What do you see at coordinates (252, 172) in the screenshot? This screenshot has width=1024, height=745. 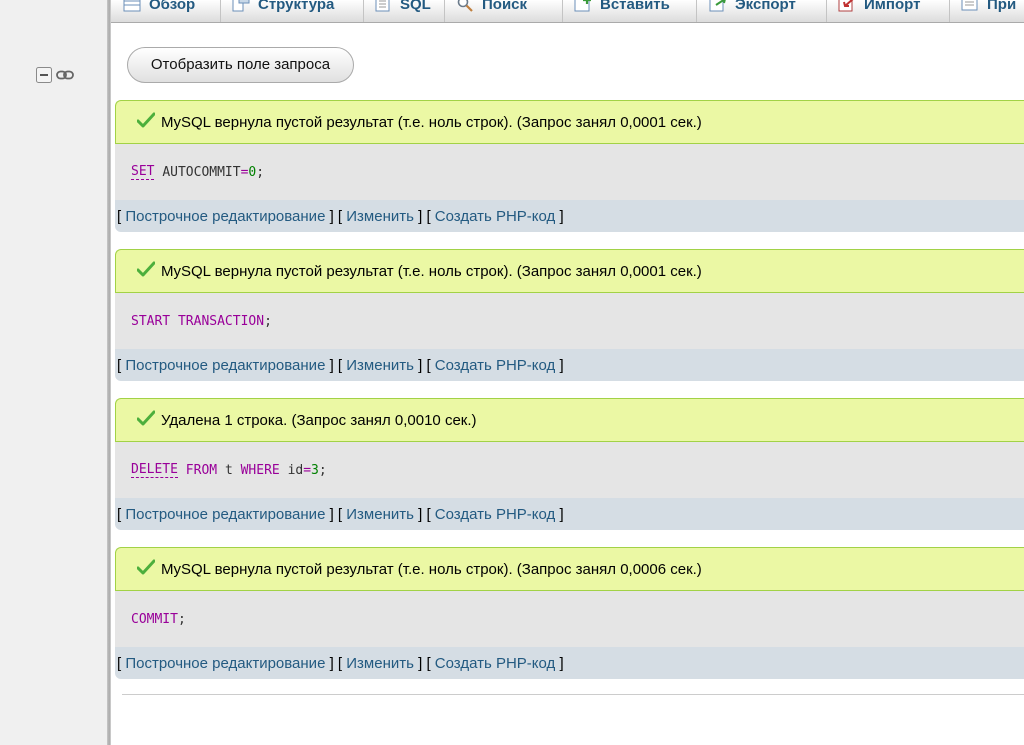 I see `sql-number: 0` at bounding box center [252, 172].